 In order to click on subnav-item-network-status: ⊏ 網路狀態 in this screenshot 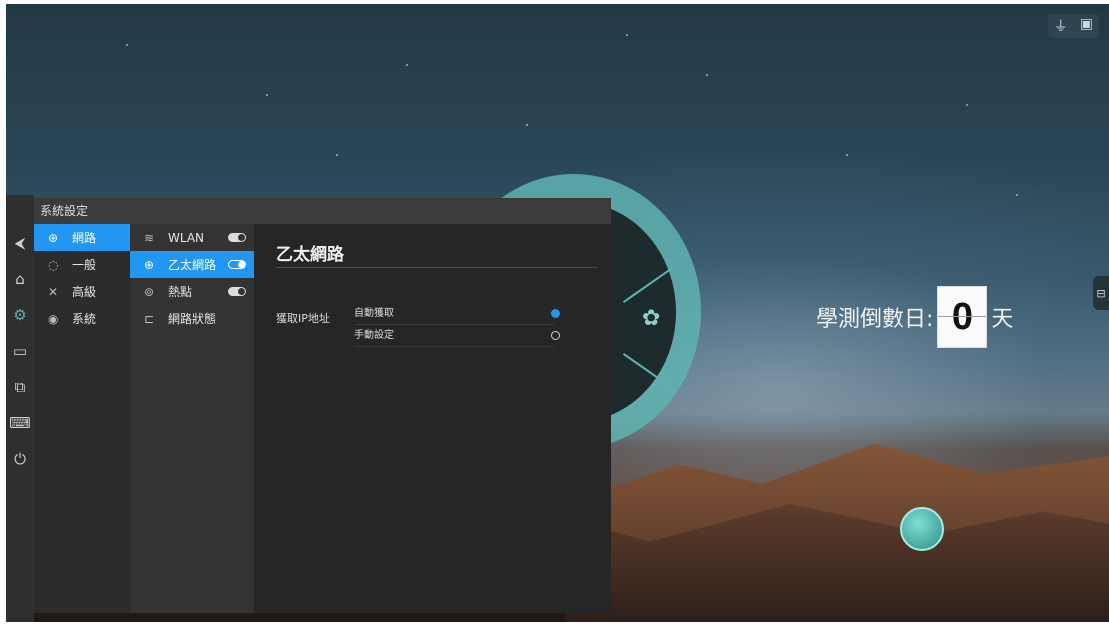, I will do `click(192, 318)`.